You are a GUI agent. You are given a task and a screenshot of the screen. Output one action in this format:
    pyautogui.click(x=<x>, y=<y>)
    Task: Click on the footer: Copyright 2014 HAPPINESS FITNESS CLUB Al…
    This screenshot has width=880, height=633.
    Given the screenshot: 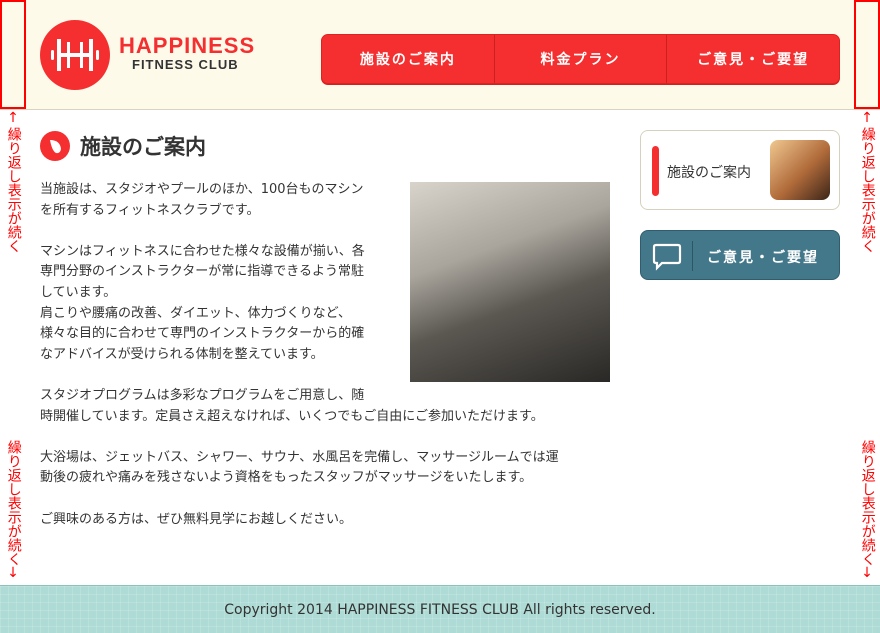 What is the action you would take?
    pyautogui.click(x=440, y=609)
    